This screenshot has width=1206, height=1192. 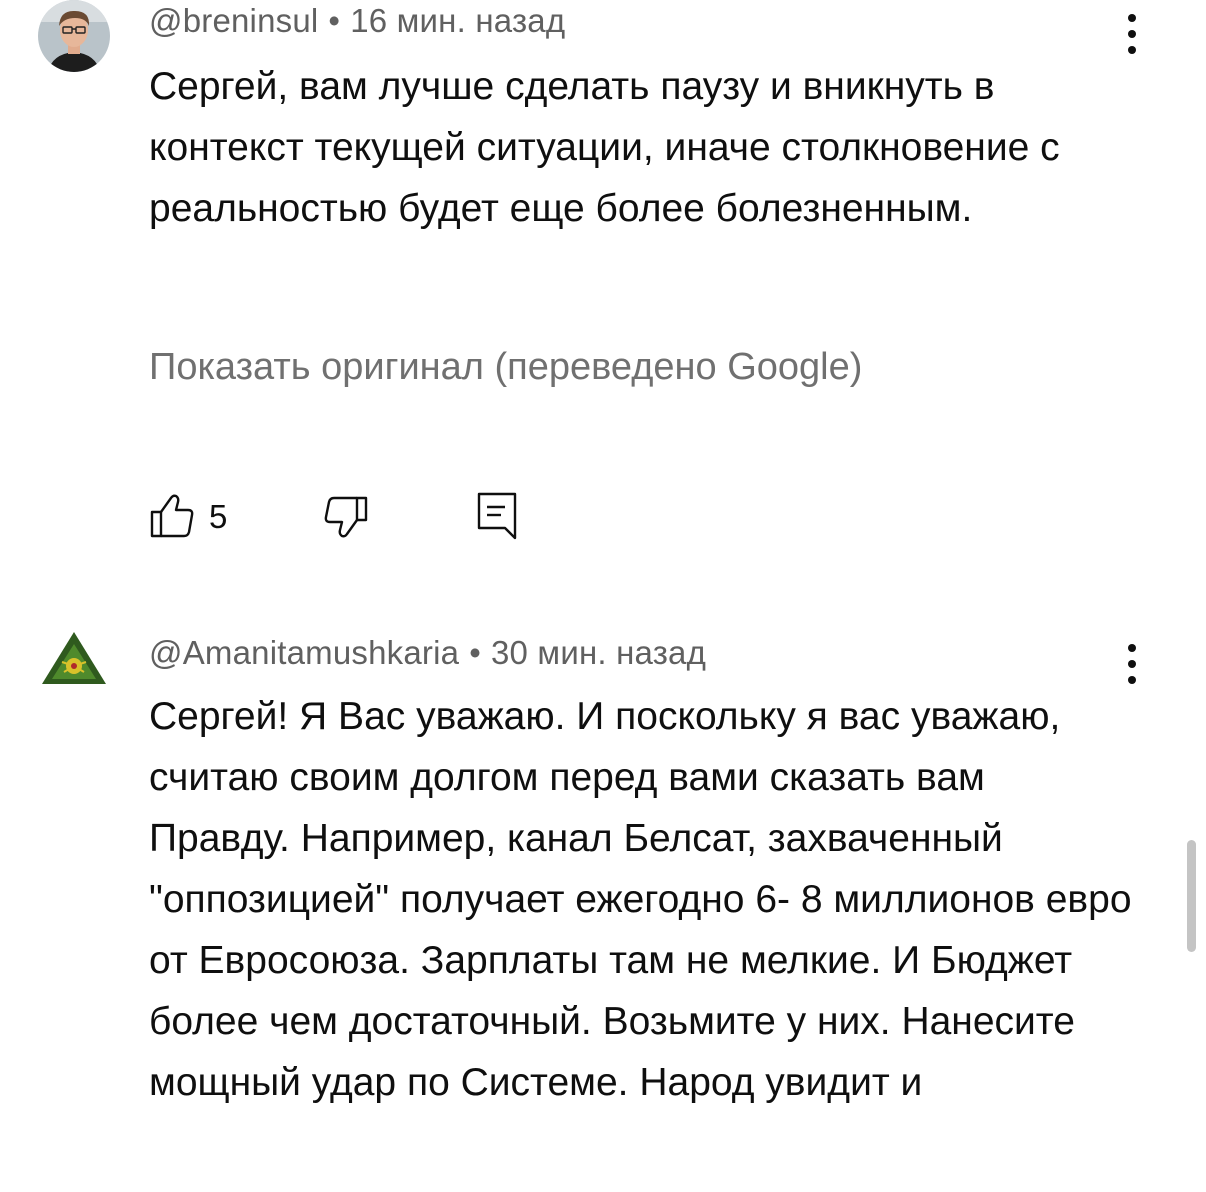 What do you see at coordinates (505, 367) in the screenshot?
I see `show-original-link: Показать оригинал (переведено Google)` at bounding box center [505, 367].